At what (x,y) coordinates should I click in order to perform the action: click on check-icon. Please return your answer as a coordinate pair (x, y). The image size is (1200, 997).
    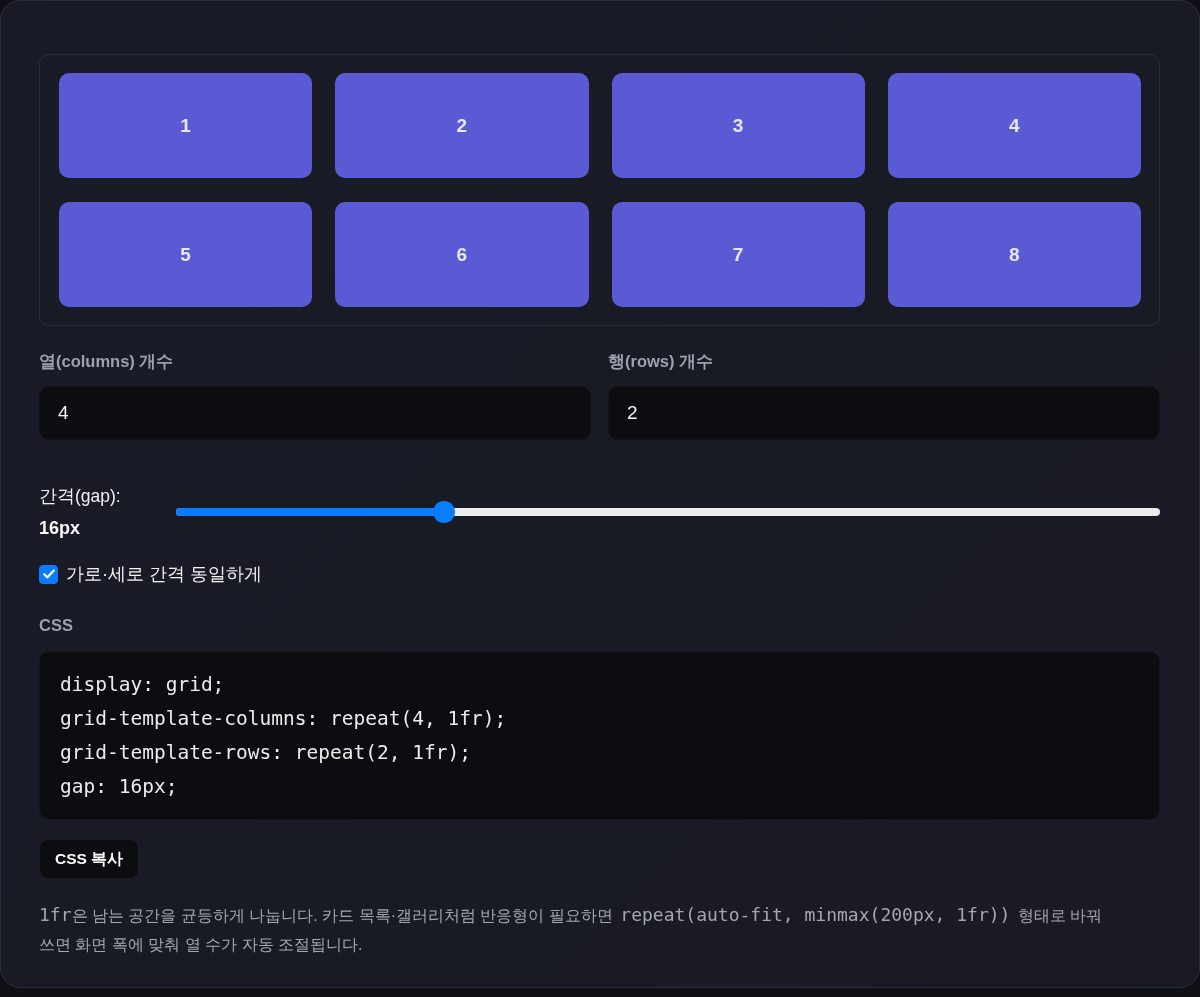
    Looking at the image, I should click on (48, 574).